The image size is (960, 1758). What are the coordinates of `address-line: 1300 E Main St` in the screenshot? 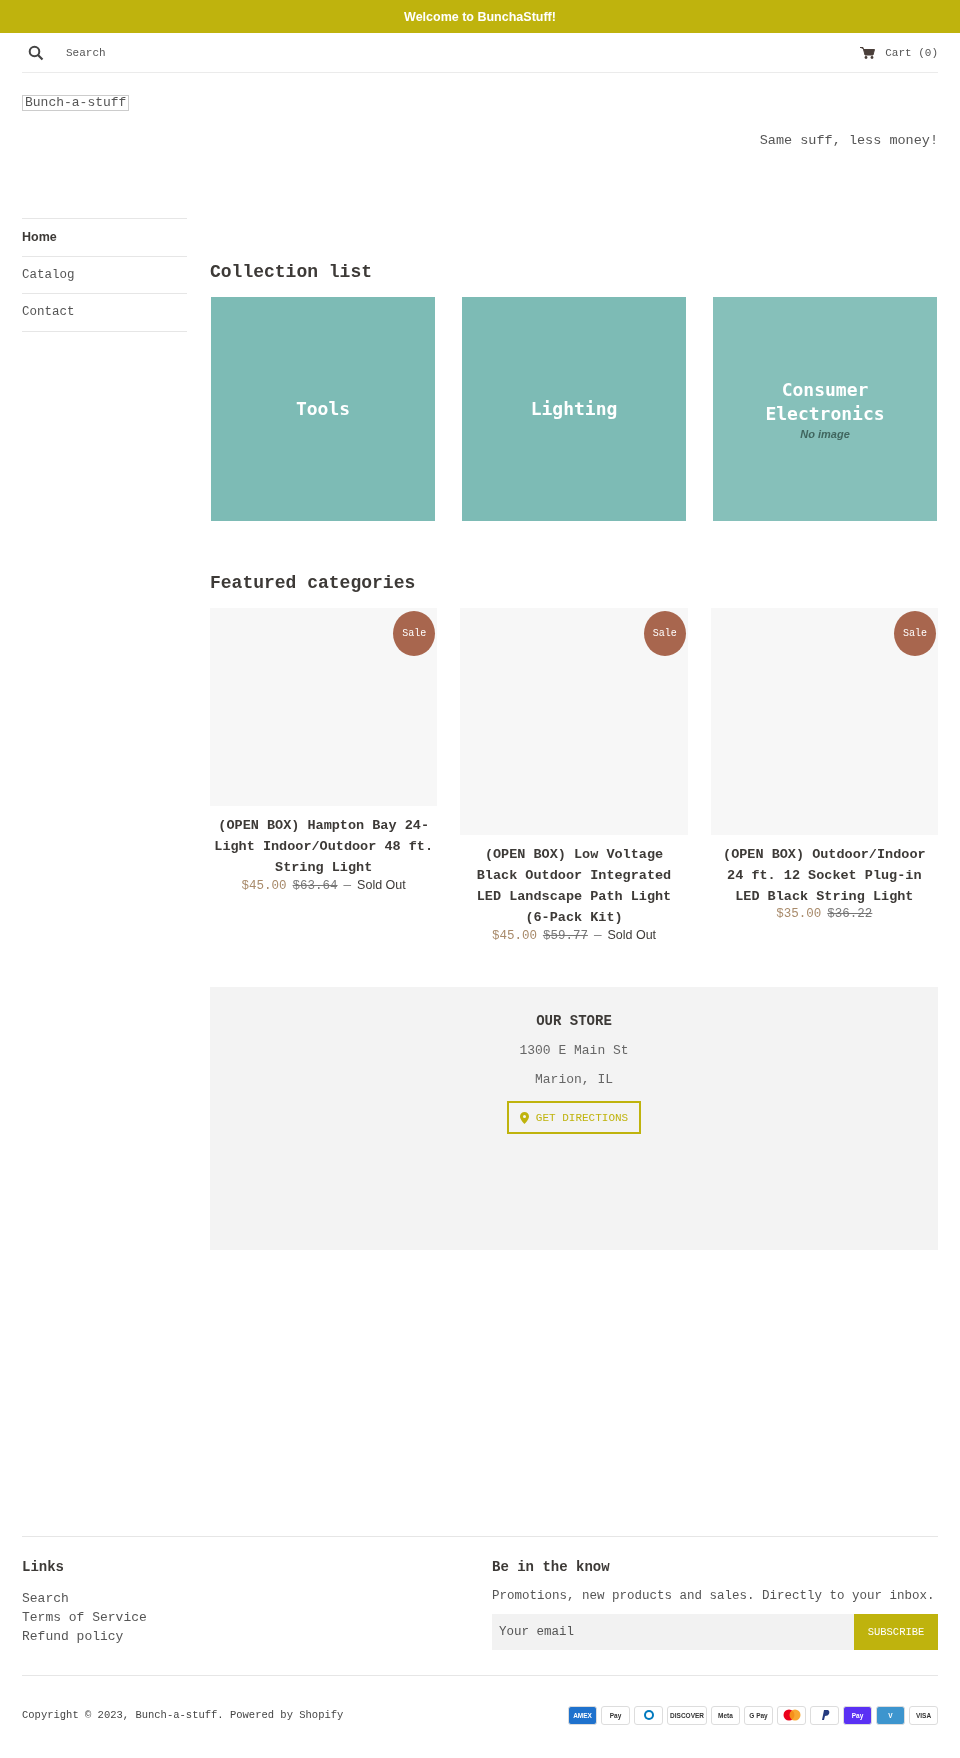 It's located at (574, 1050).